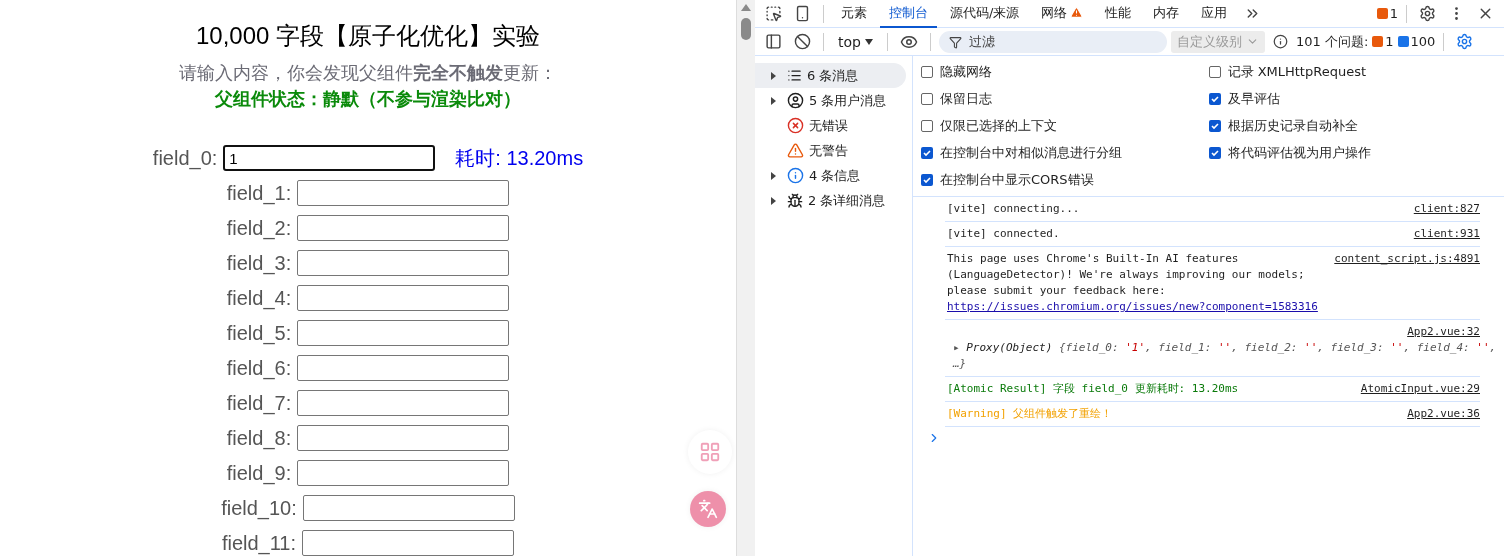 The width and height of the screenshot is (1504, 556). I want to click on devtools-tab: 内存, so click(1166, 14).